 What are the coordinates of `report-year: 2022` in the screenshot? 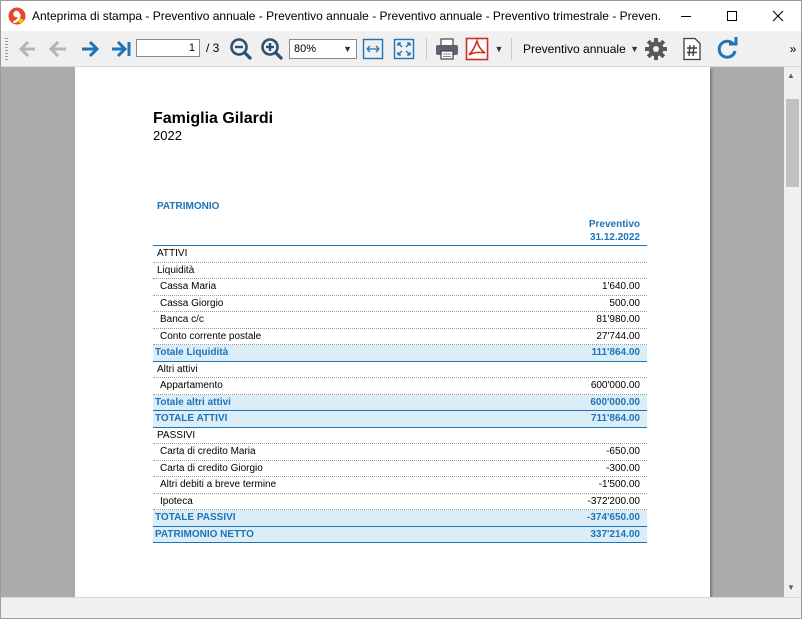 It's located at (167, 135).